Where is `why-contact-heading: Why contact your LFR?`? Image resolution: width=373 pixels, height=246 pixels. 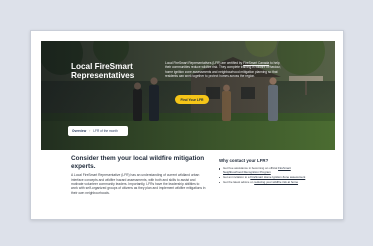
why-contact-heading: Why contact your LFR? is located at coordinates (244, 160).